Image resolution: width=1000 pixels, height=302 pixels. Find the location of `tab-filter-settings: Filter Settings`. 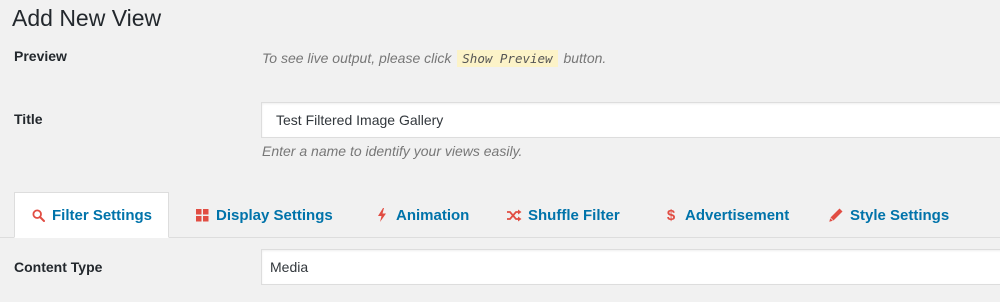

tab-filter-settings: Filter Settings is located at coordinates (92, 215).